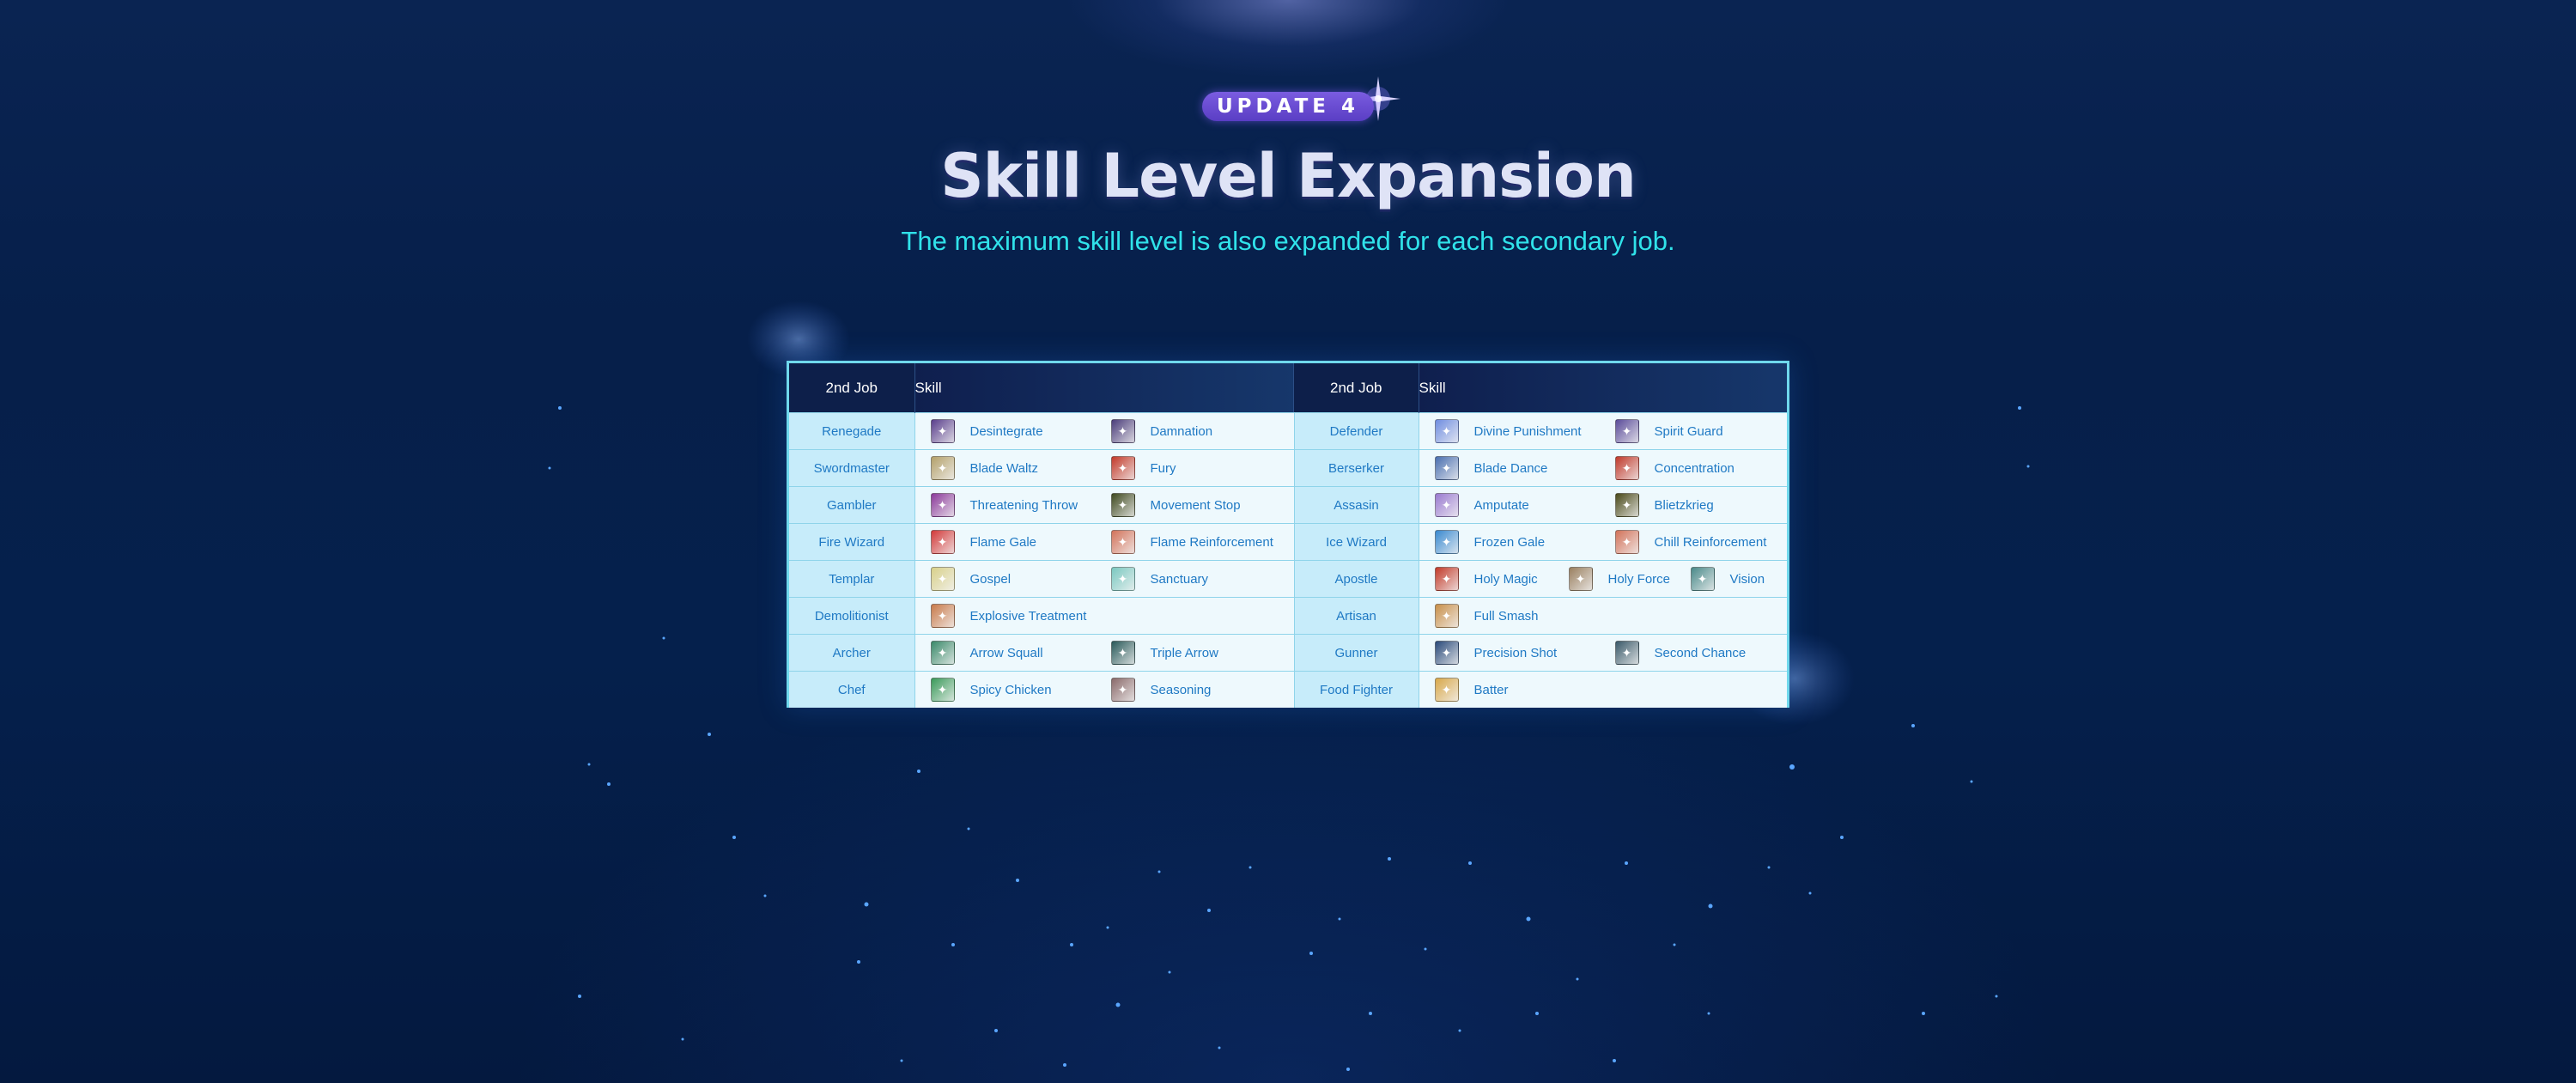 This screenshot has height=1083, width=2576. What do you see at coordinates (1163, 468) in the screenshot?
I see `skill-name: Fury` at bounding box center [1163, 468].